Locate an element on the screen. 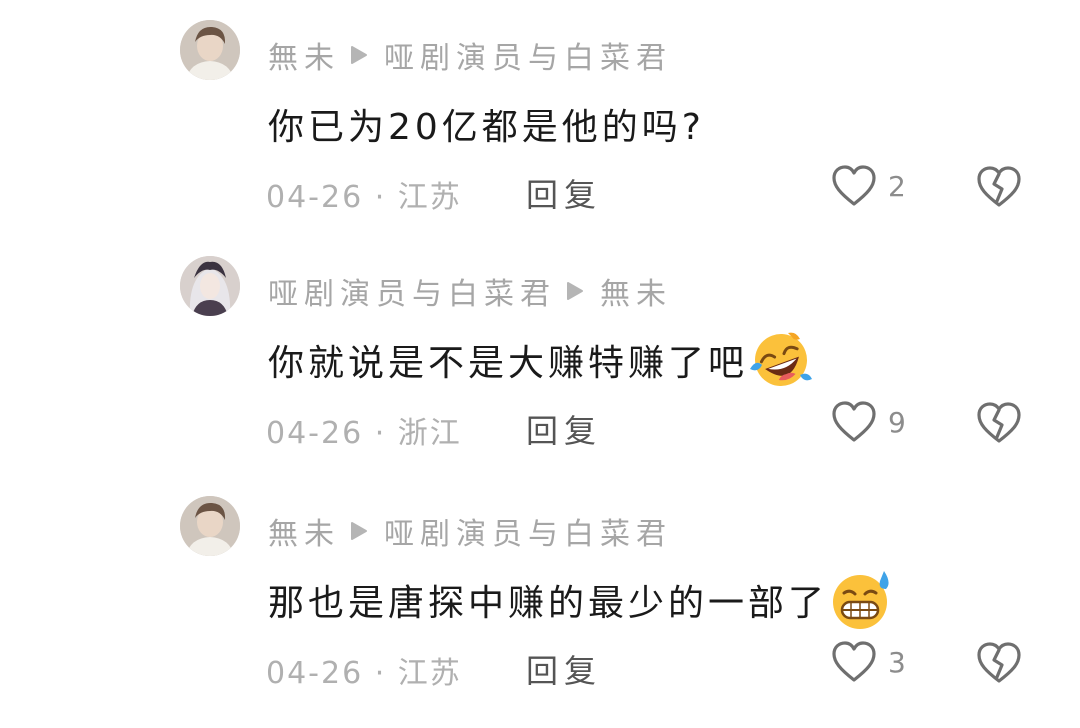 The width and height of the screenshot is (1080, 728). comment-text: 你已为20亿都是他的吗? is located at coordinates (486, 124).